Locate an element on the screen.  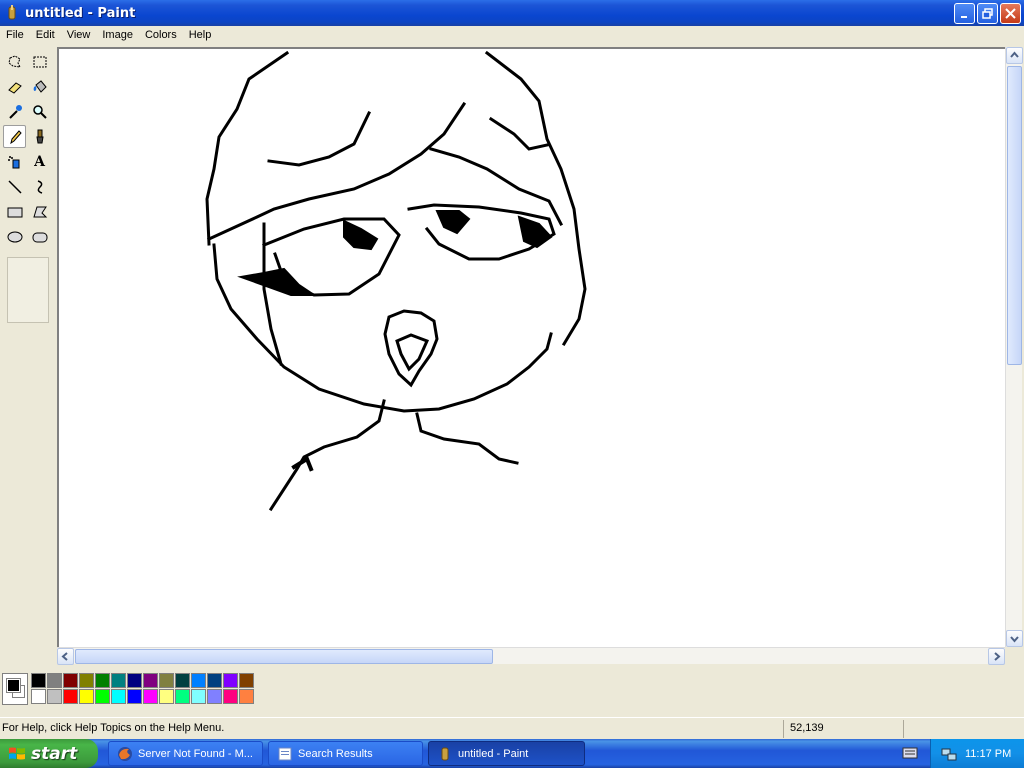
airbrush-icon is located at coordinates (13, 161).